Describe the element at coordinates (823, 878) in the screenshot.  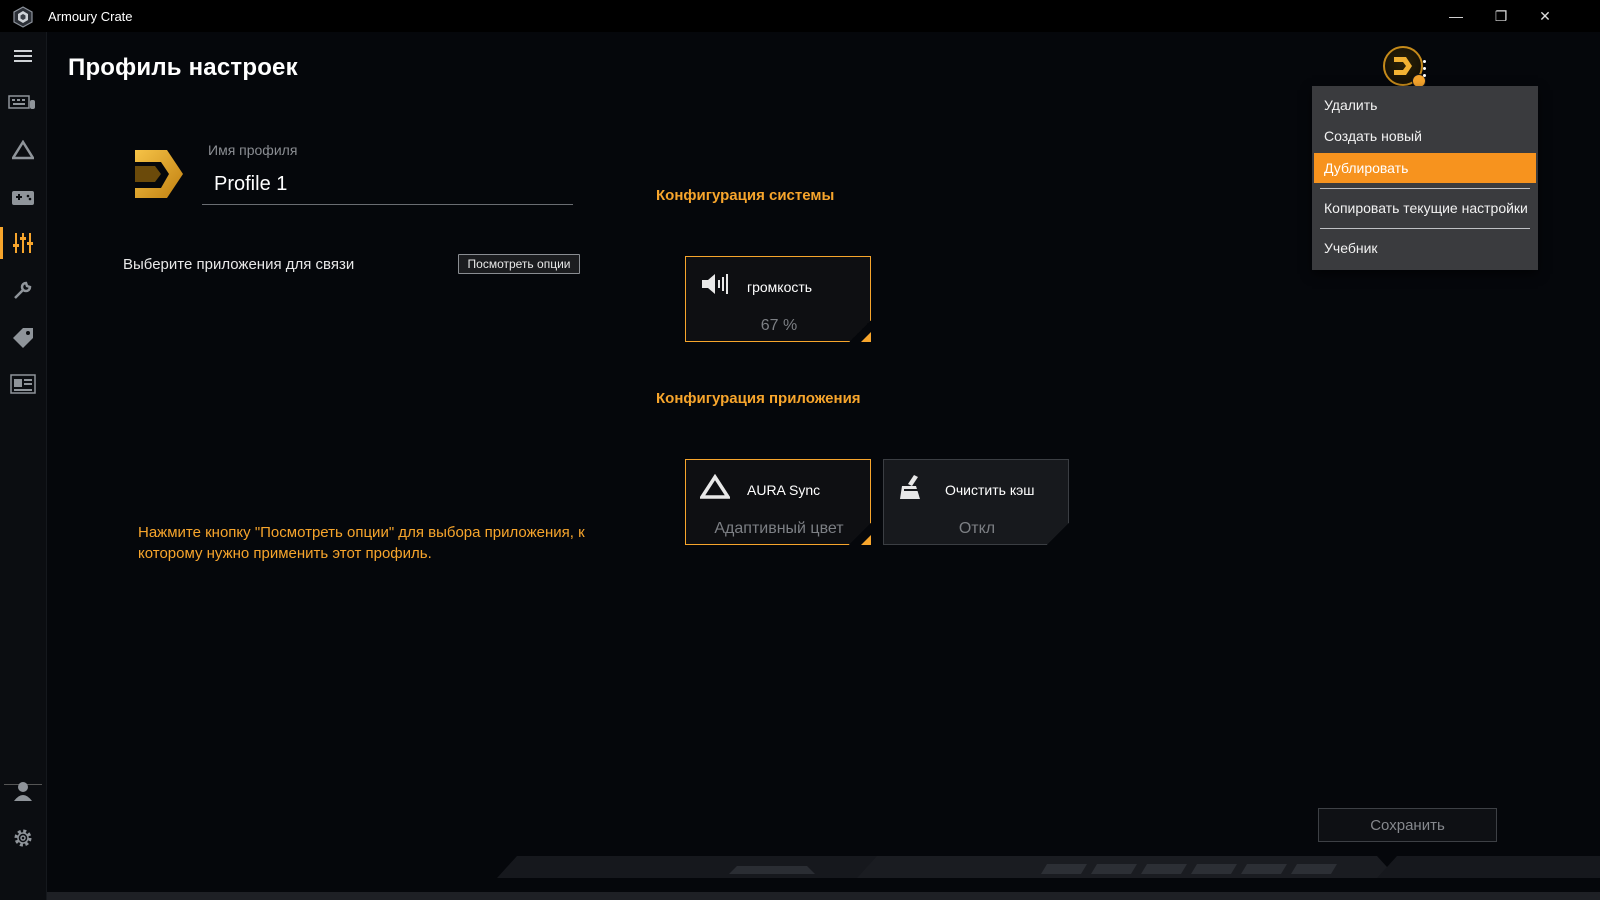
I see `bottom-decoration` at that location.